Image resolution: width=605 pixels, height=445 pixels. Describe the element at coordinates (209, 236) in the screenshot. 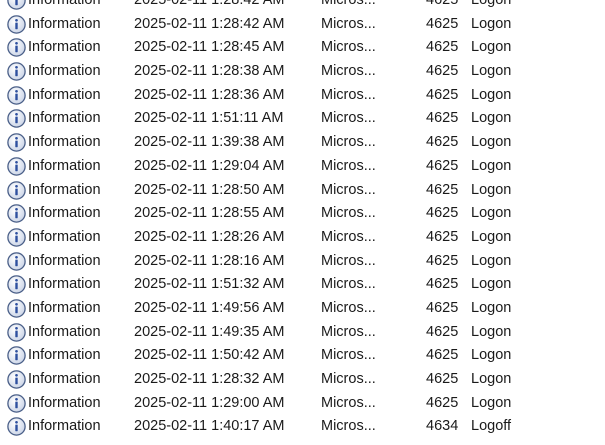

I see `event-datetime: 2025-02-11 1:28:26 AM` at that location.